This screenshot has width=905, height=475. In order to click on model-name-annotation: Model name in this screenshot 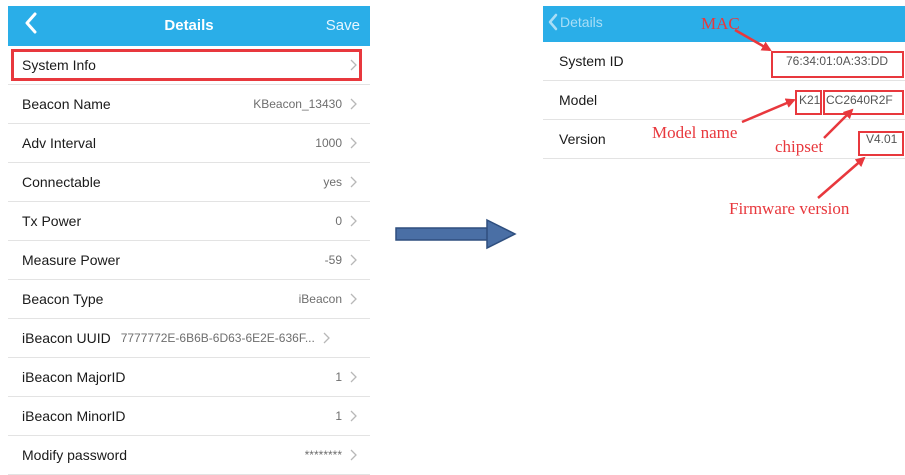, I will do `click(695, 132)`.